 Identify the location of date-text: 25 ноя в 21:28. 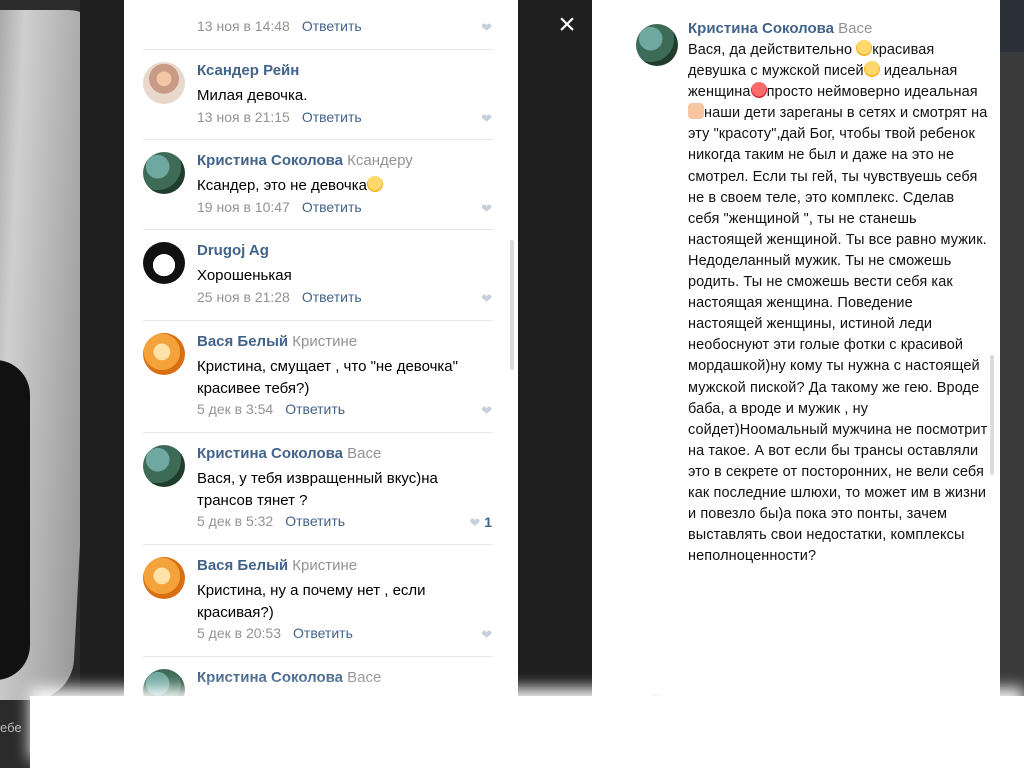
(243, 297).